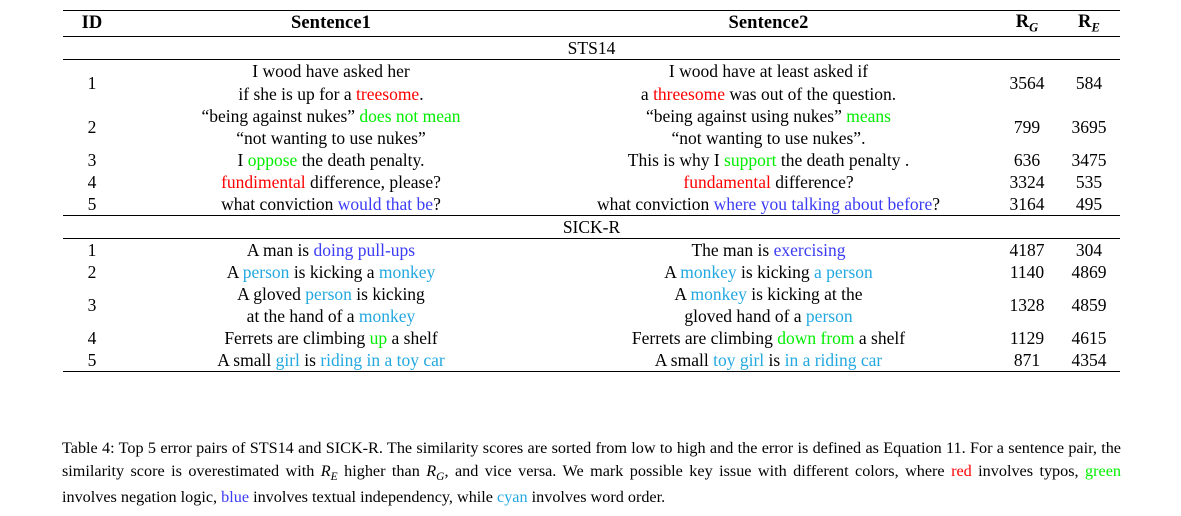 This screenshot has width=1181, height=516. I want to click on rg-value: 1328, so click(1027, 304).